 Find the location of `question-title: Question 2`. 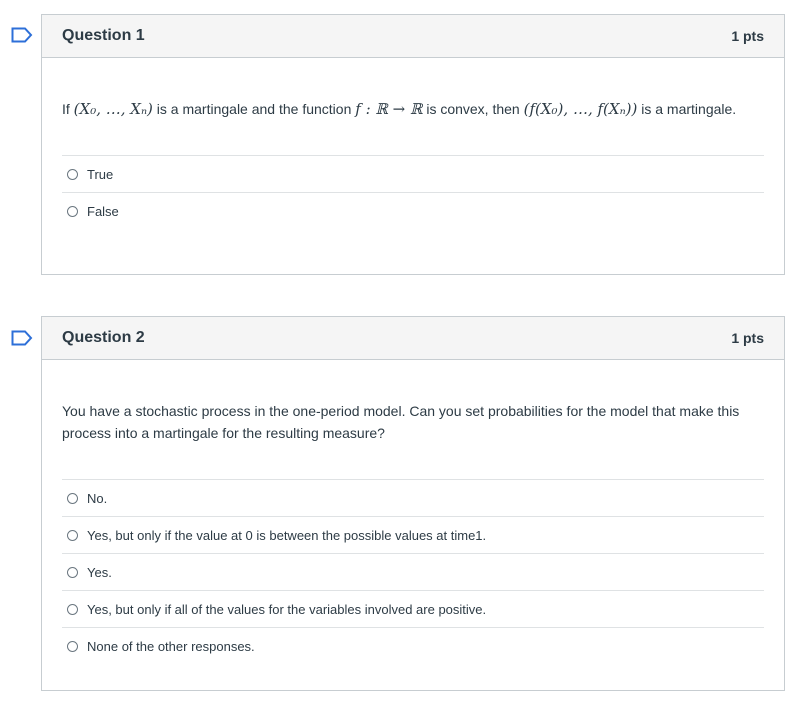

question-title: Question 2 is located at coordinates (103, 337).